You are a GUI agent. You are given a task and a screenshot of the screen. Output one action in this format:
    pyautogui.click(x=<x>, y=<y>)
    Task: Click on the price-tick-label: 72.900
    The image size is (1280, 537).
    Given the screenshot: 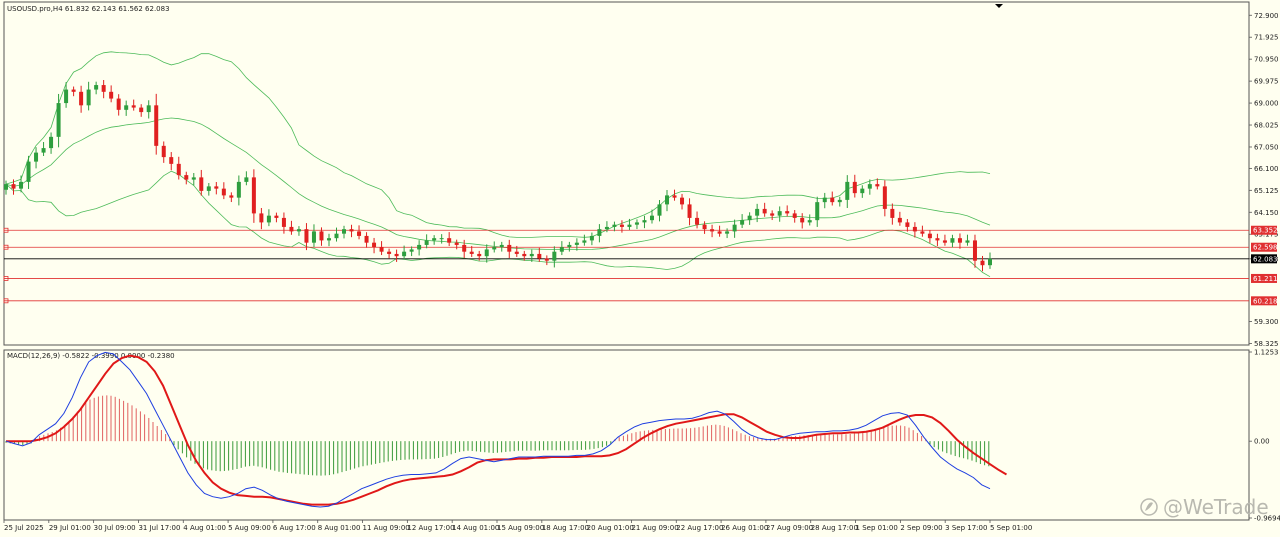 What is the action you would take?
    pyautogui.click(x=1266, y=16)
    